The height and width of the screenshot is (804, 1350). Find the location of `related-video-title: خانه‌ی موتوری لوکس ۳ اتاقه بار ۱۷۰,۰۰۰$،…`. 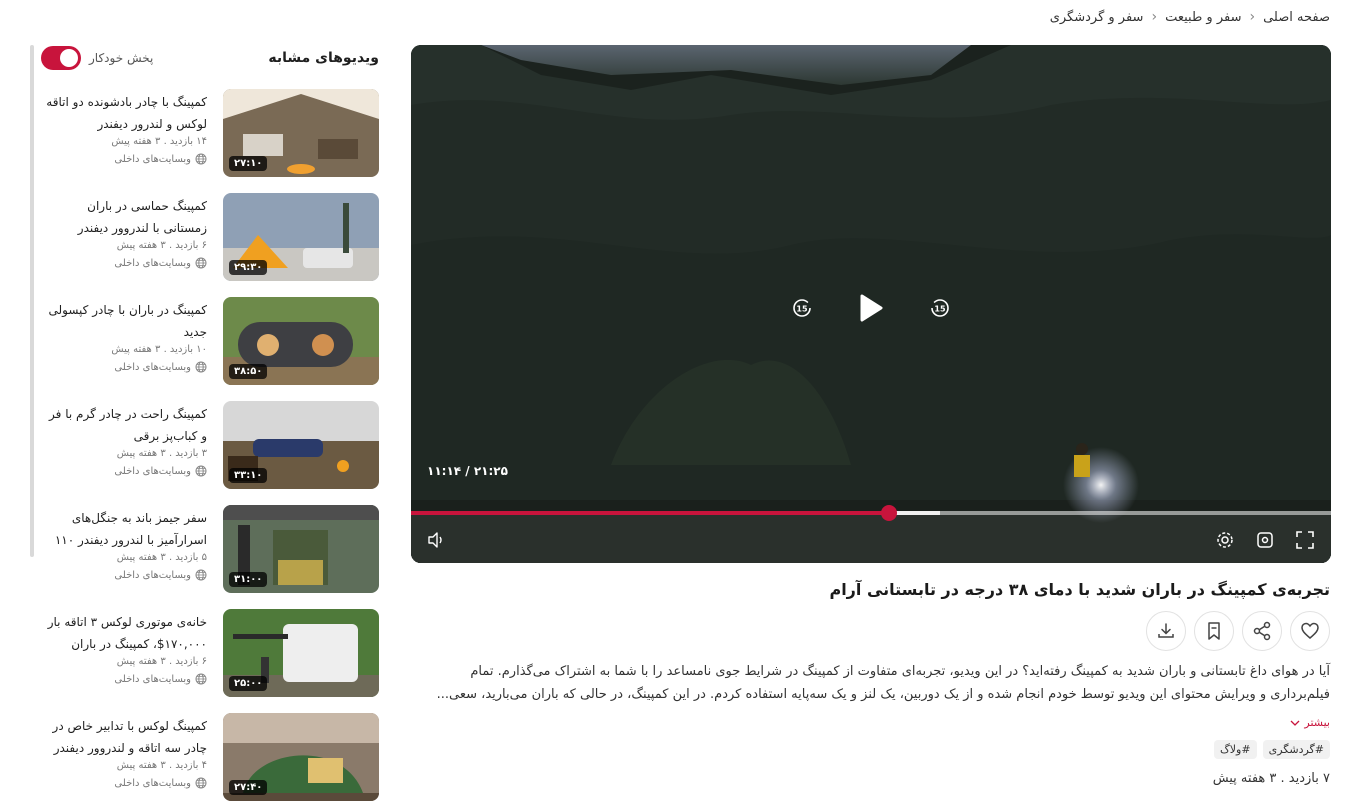

related-video-title: خانه‌ی موتوری لوکس ۳ اتاقه بار ۱۷۰,۰۰۰$،… is located at coordinates (123, 633).